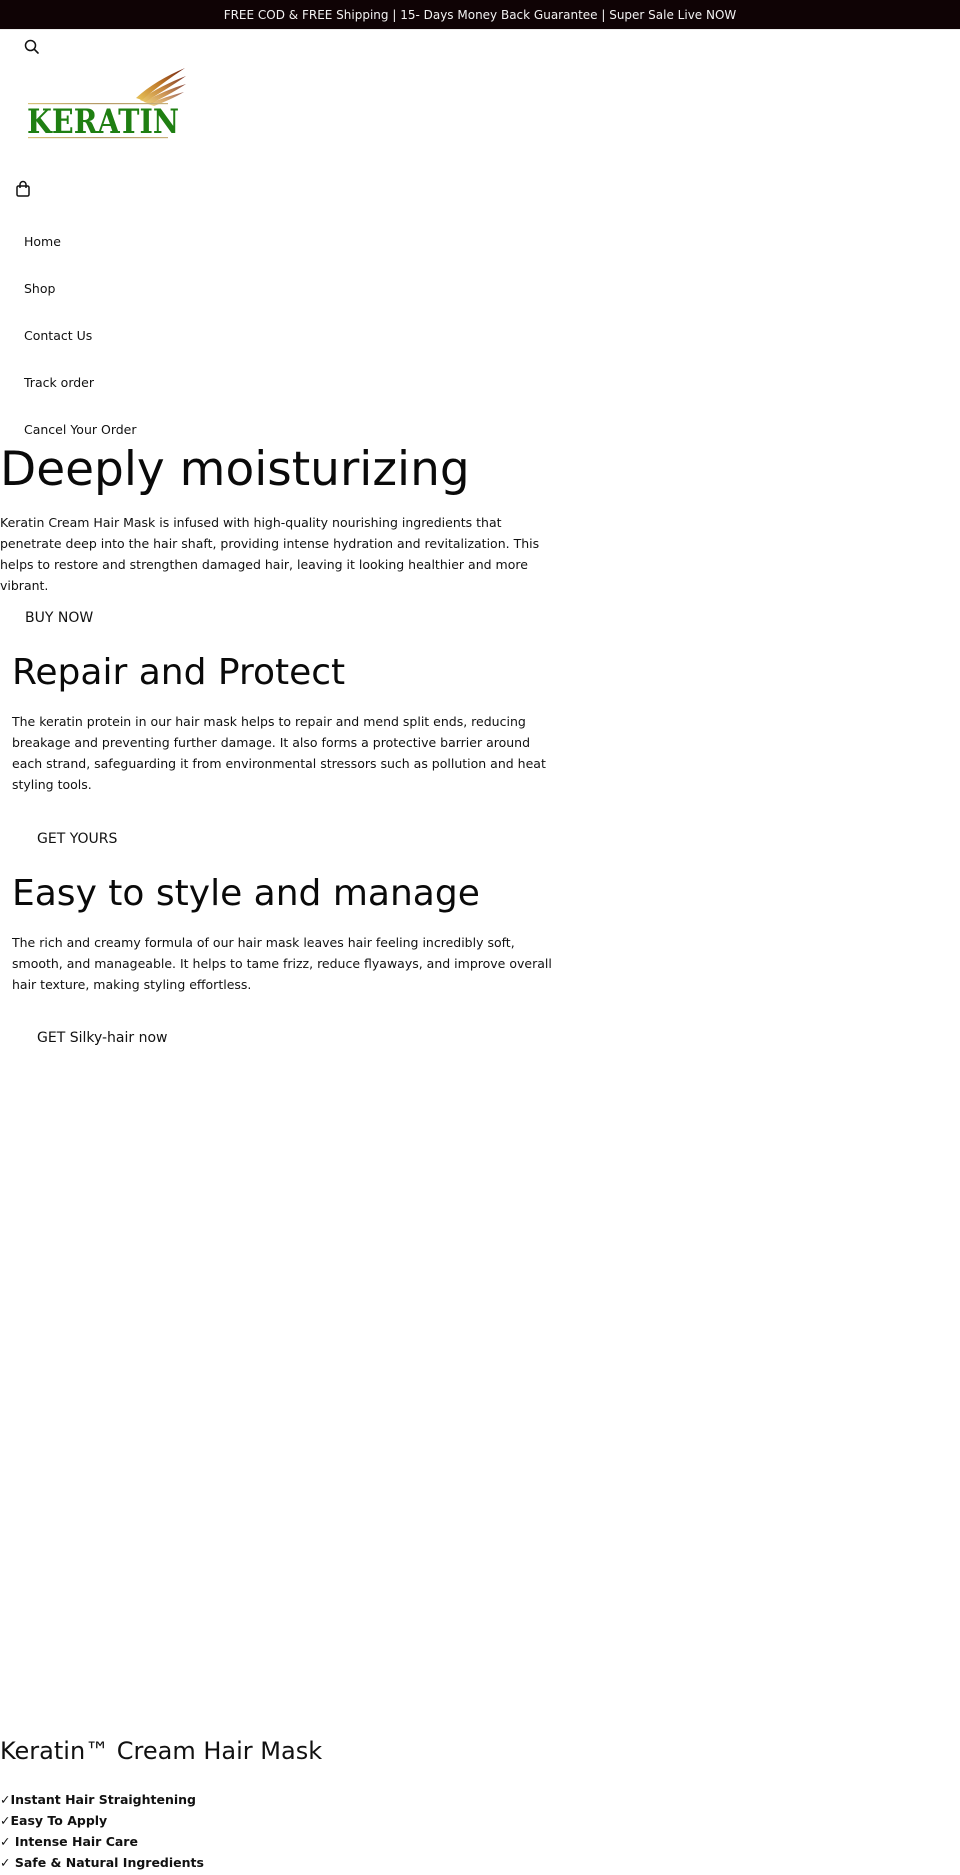 This screenshot has width=960, height=1875. I want to click on feature-item: ✓ Safe & Natural Ingredients, so click(102, 1862).